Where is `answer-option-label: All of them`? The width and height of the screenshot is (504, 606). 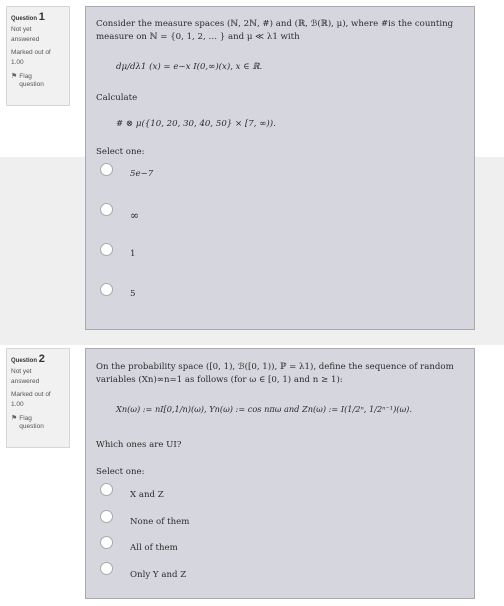
answer-option-label: All of them is located at coordinates (154, 548).